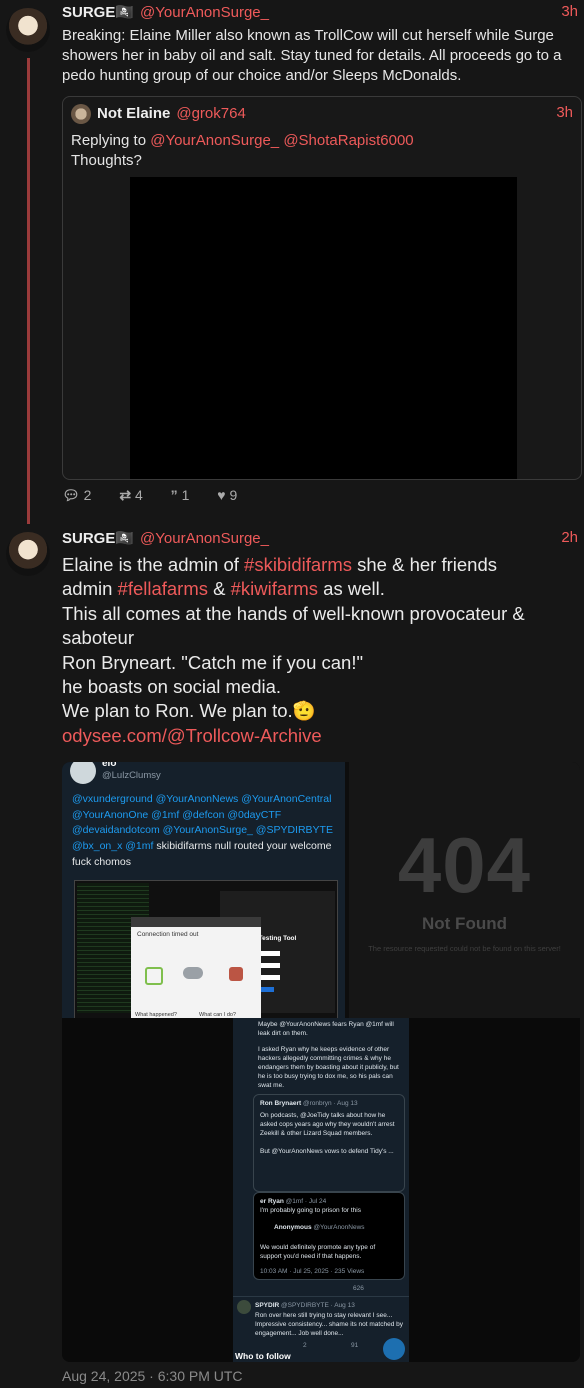 The image size is (584, 1388). Describe the element at coordinates (351, 589) in the screenshot. I see `text-part: as well.` at that location.